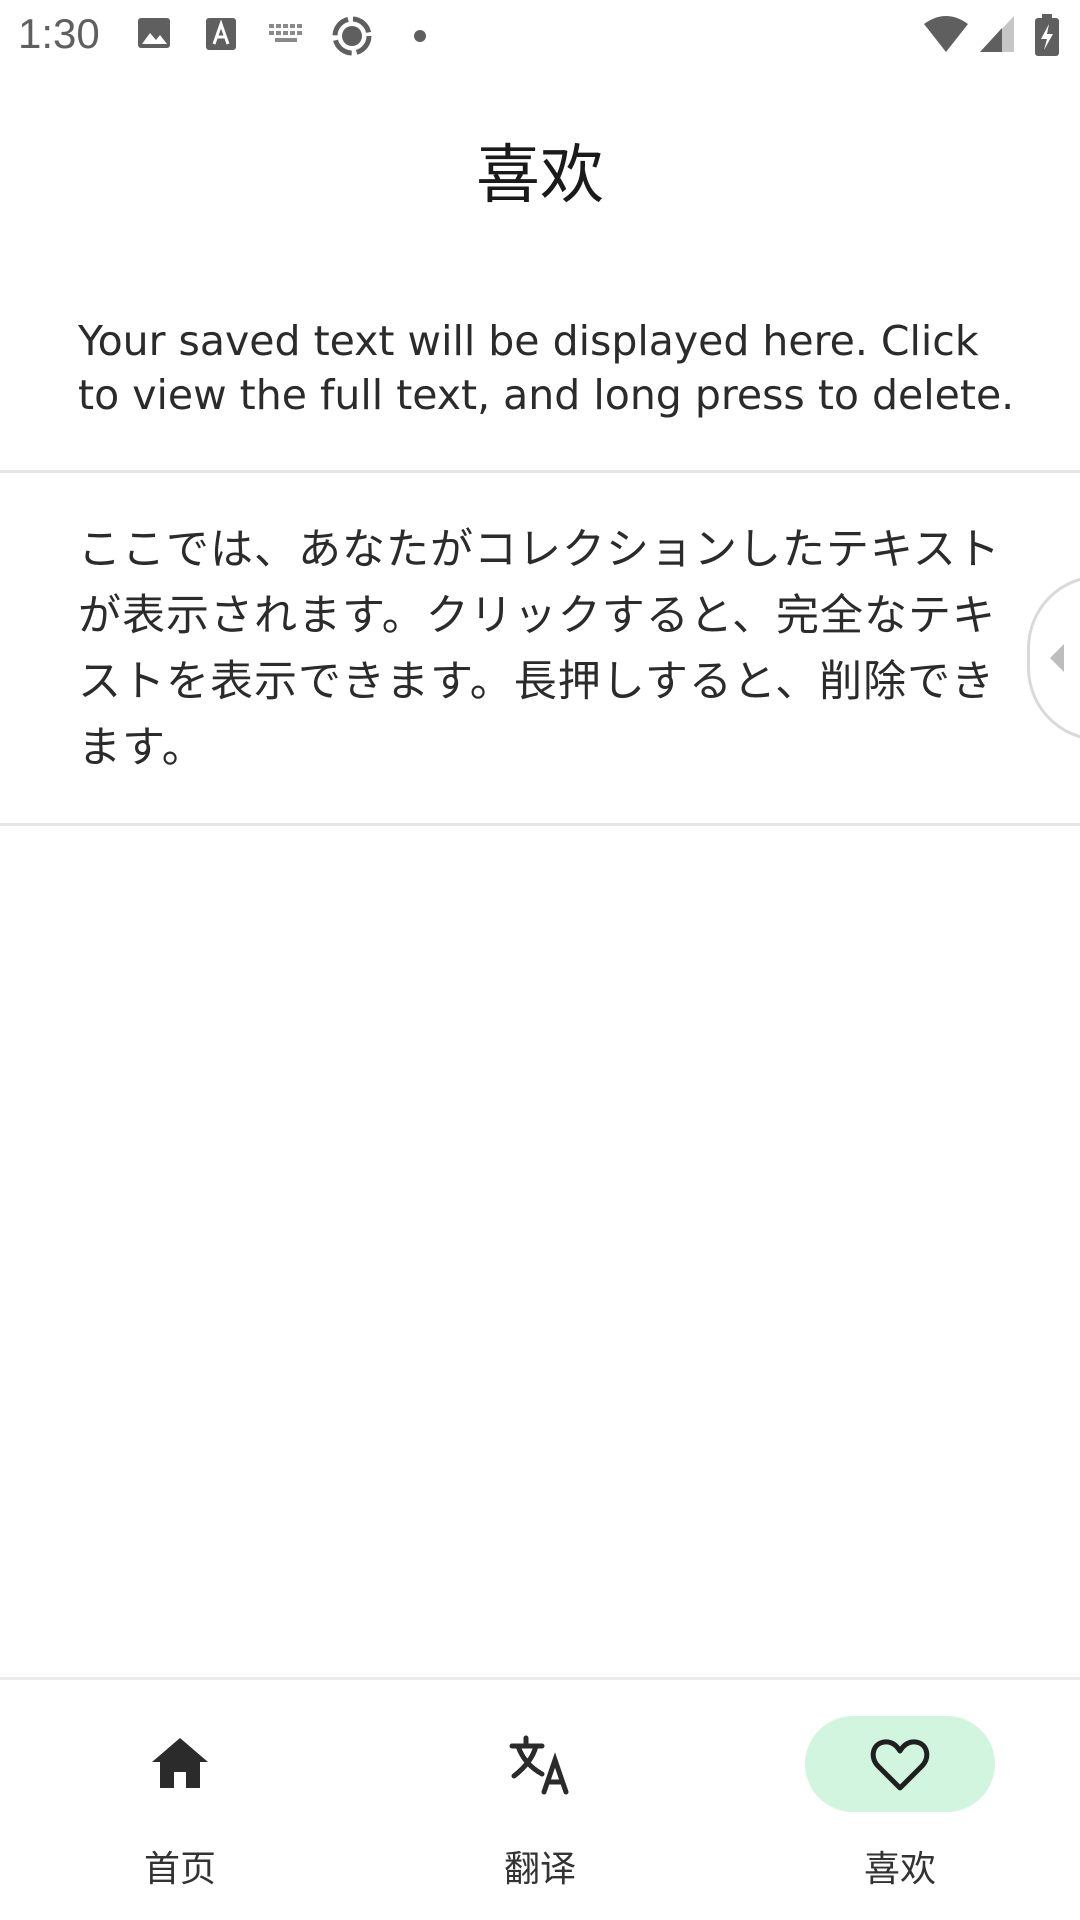 Image resolution: width=1080 pixels, height=1920 pixels. I want to click on keyboard-icon, so click(285, 33).